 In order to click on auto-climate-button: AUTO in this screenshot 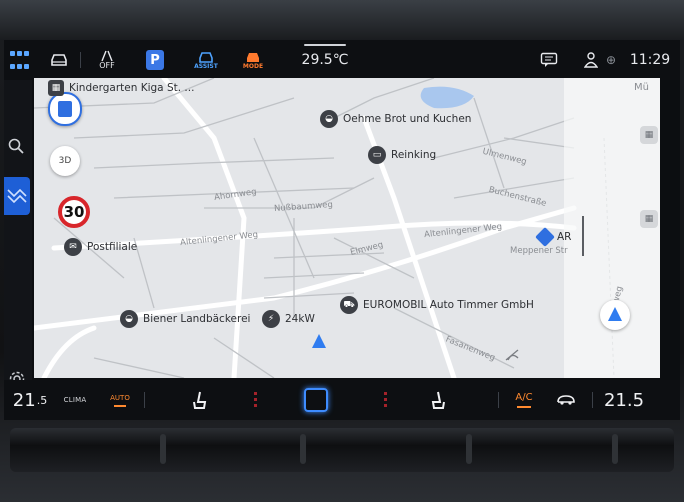, I will do `click(120, 400)`.